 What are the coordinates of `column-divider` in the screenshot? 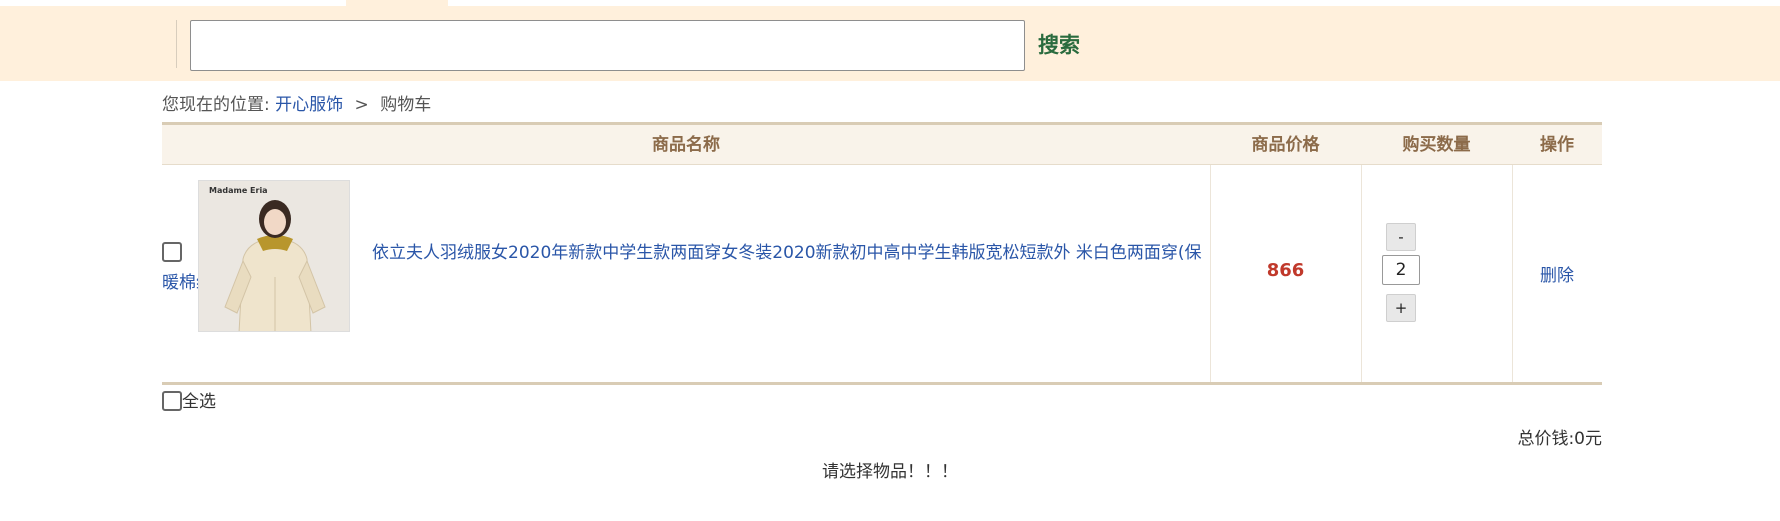 It's located at (1361, 273).